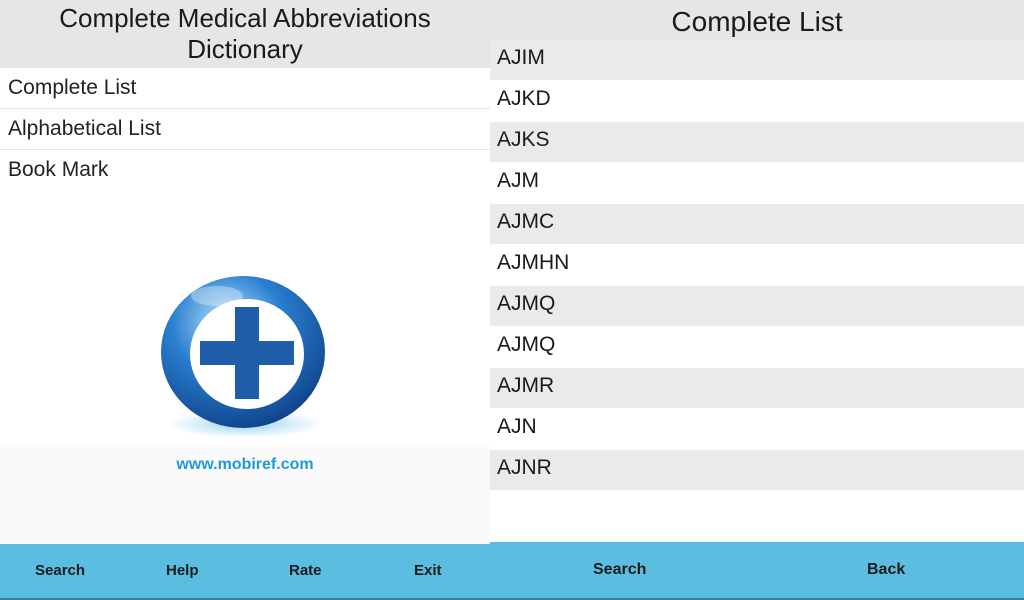 This screenshot has width=1024, height=600. I want to click on help-button: Help, so click(182, 571).